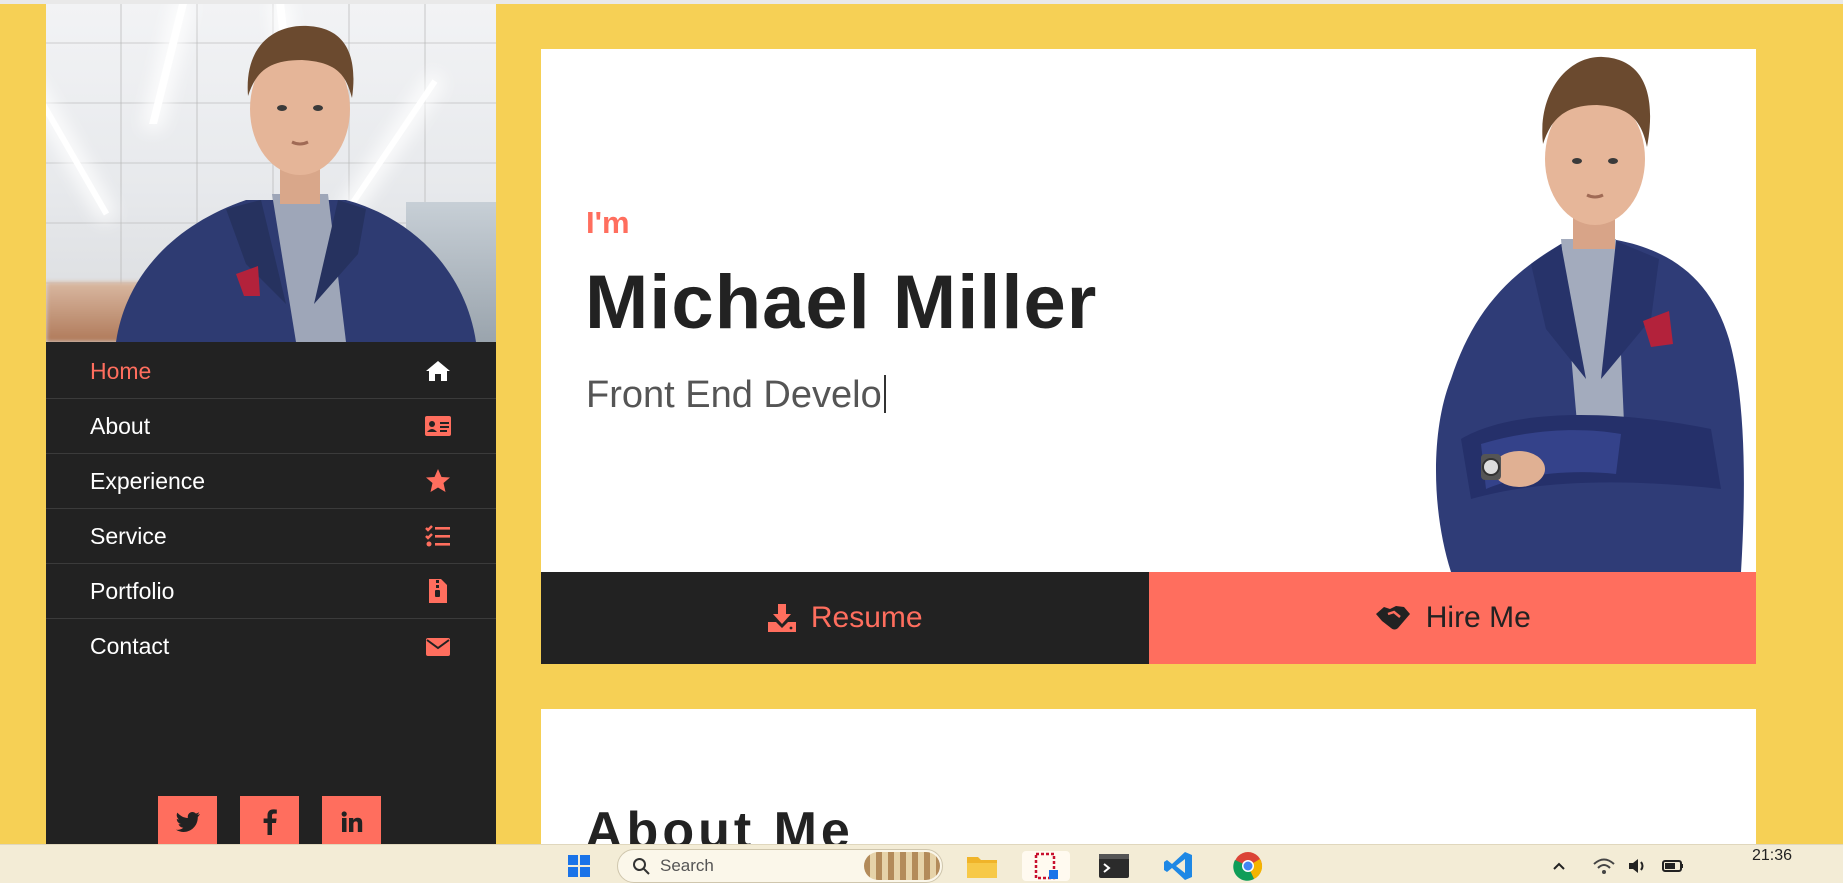 The width and height of the screenshot is (1843, 883). I want to click on hire-me-label: Hire Me, so click(1478, 617).